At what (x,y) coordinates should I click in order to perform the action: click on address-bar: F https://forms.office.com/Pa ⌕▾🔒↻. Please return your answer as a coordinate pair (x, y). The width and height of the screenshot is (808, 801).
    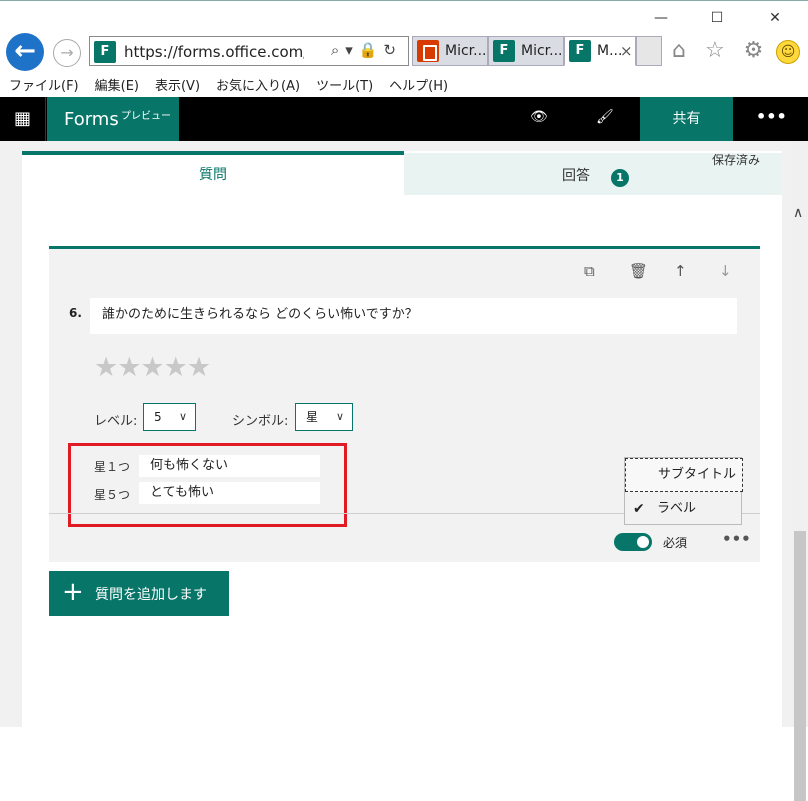
    Looking at the image, I should click on (249, 51).